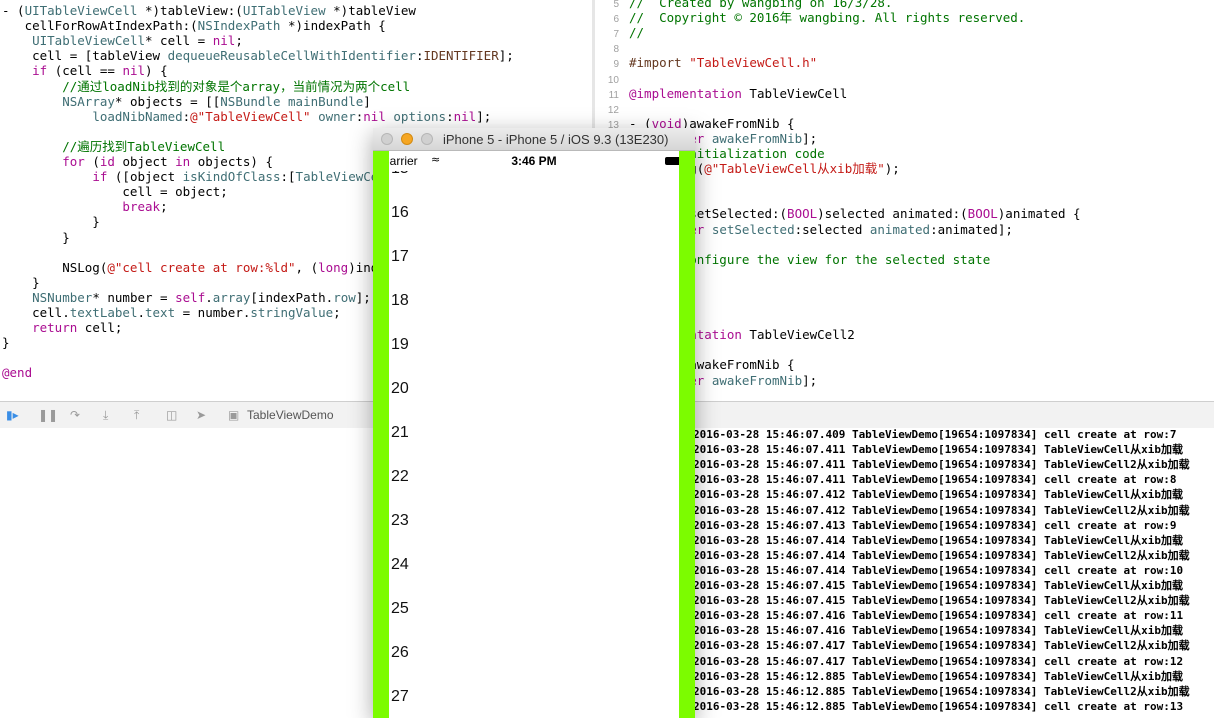 The width and height of the screenshot is (1214, 718). I want to click on code-line: #import "TableViewCell.h", so click(723, 63).